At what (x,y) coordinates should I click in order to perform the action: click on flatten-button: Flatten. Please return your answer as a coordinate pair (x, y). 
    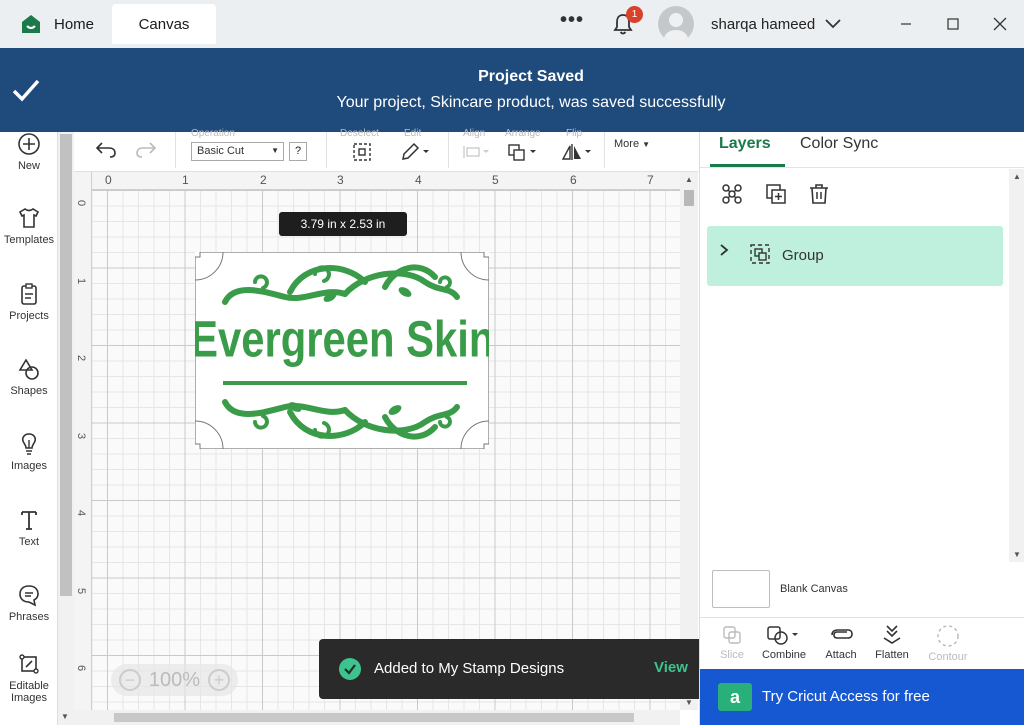
    Looking at the image, I should click on (892, 639).